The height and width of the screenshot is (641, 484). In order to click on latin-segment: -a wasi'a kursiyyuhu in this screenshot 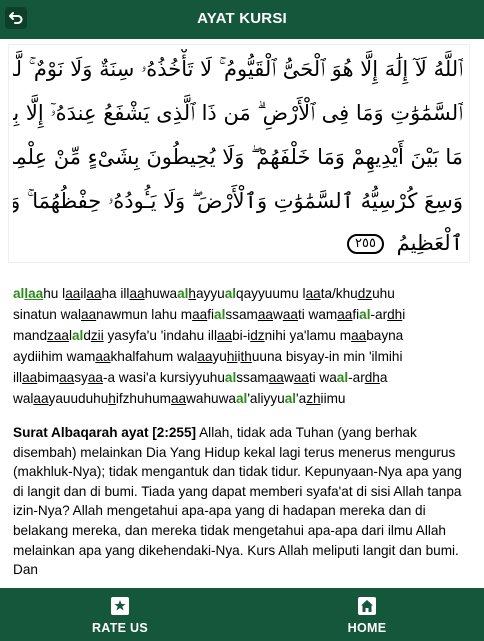, I will do `click(163, 377)`.